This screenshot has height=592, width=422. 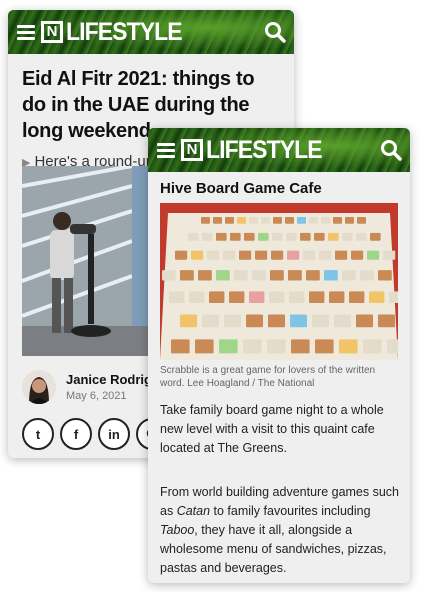 What do you see at coordinates (177, 530) in the screenshot?
I see `para2-game-taboo: Taboo` at bounding box center [177, 530].